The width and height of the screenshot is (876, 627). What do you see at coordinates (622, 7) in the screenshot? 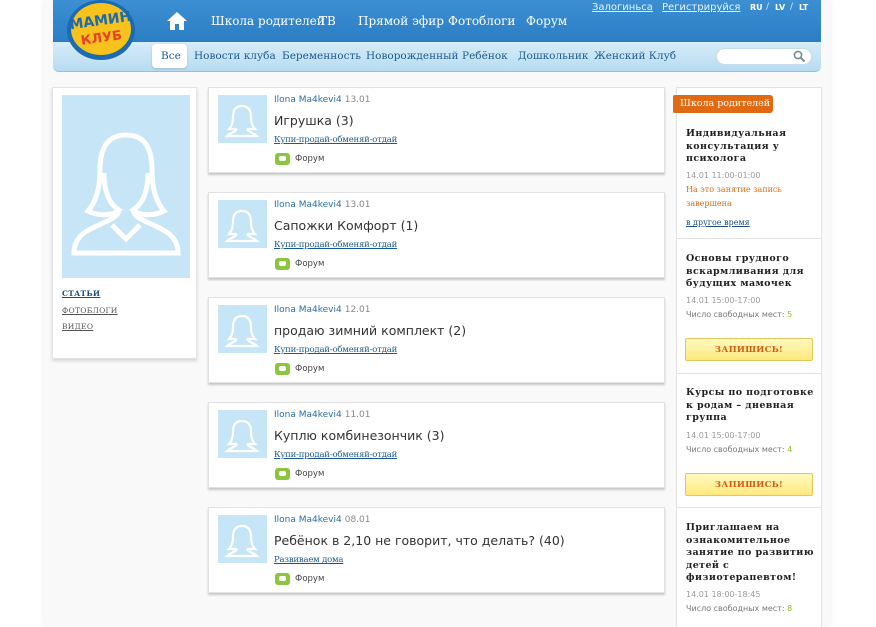
I see `login-link: Залогиньса` at bounding box center [622, 7].